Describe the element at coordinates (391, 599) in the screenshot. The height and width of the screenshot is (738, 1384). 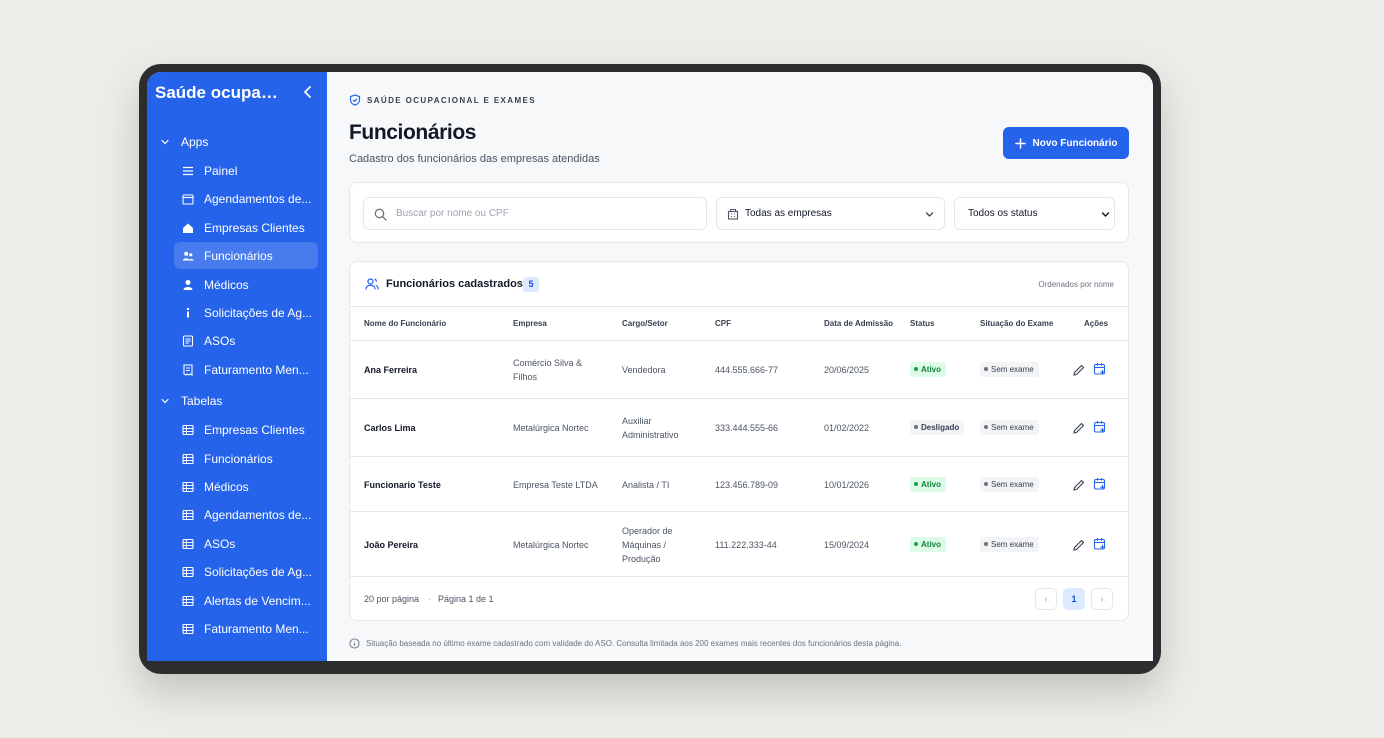
I see `per-page-select: 20 por página` at that location.